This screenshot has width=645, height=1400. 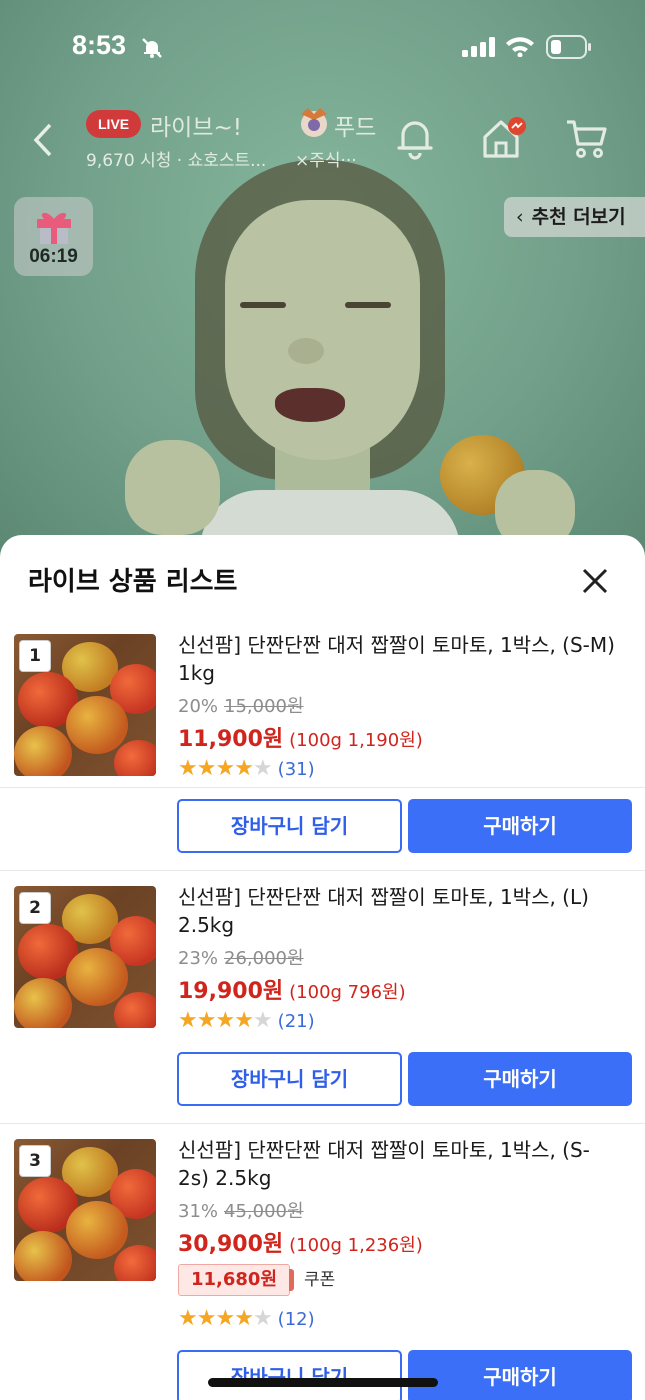 What do you see at coordinates (415, 140) in the screenshot?
I see `notification-bell-icon` at bounding box center [415, 140].